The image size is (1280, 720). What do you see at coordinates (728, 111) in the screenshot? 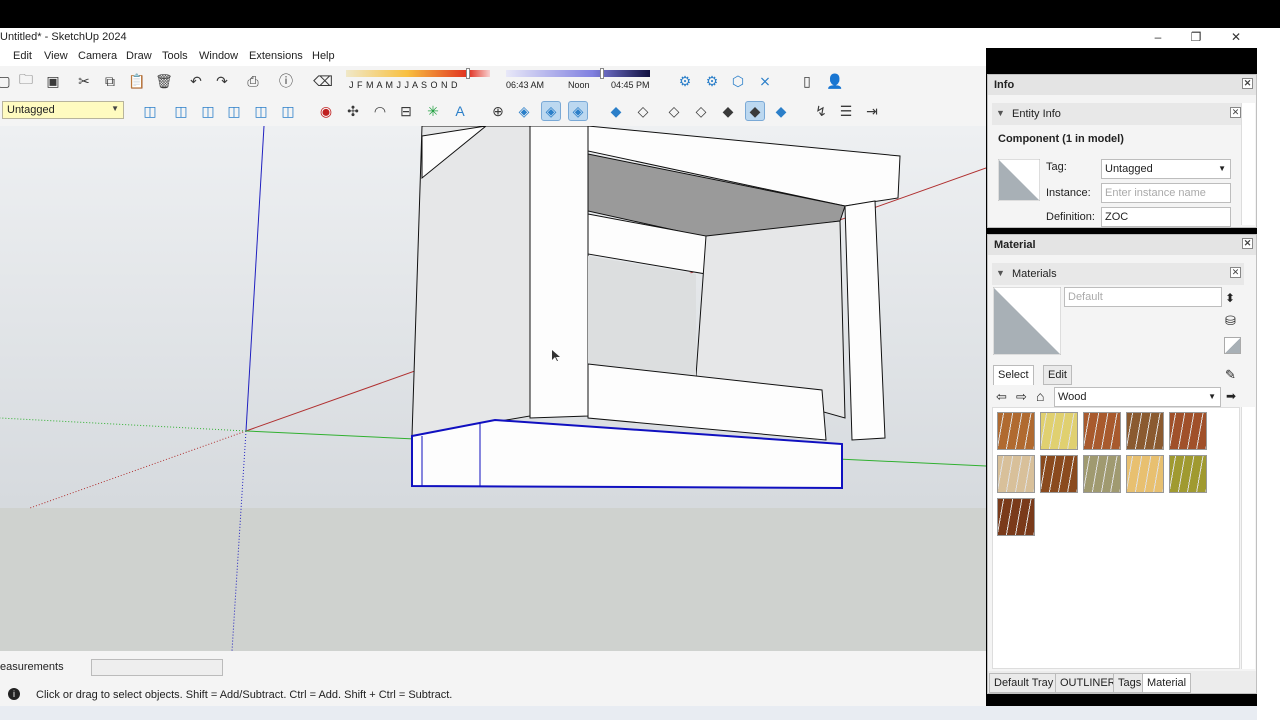
I see `style-shaded-icon: ◆` at bounding box center [728, 111].